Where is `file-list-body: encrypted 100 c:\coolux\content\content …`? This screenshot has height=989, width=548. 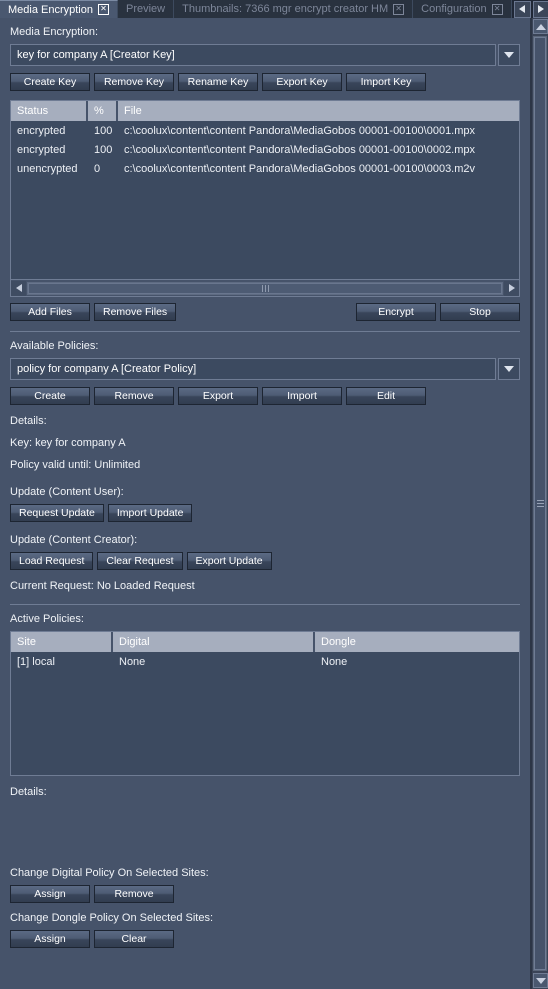
file-list-body: encrypted 100 c:\coolux\content\content … is located at coordinates (265, 149).